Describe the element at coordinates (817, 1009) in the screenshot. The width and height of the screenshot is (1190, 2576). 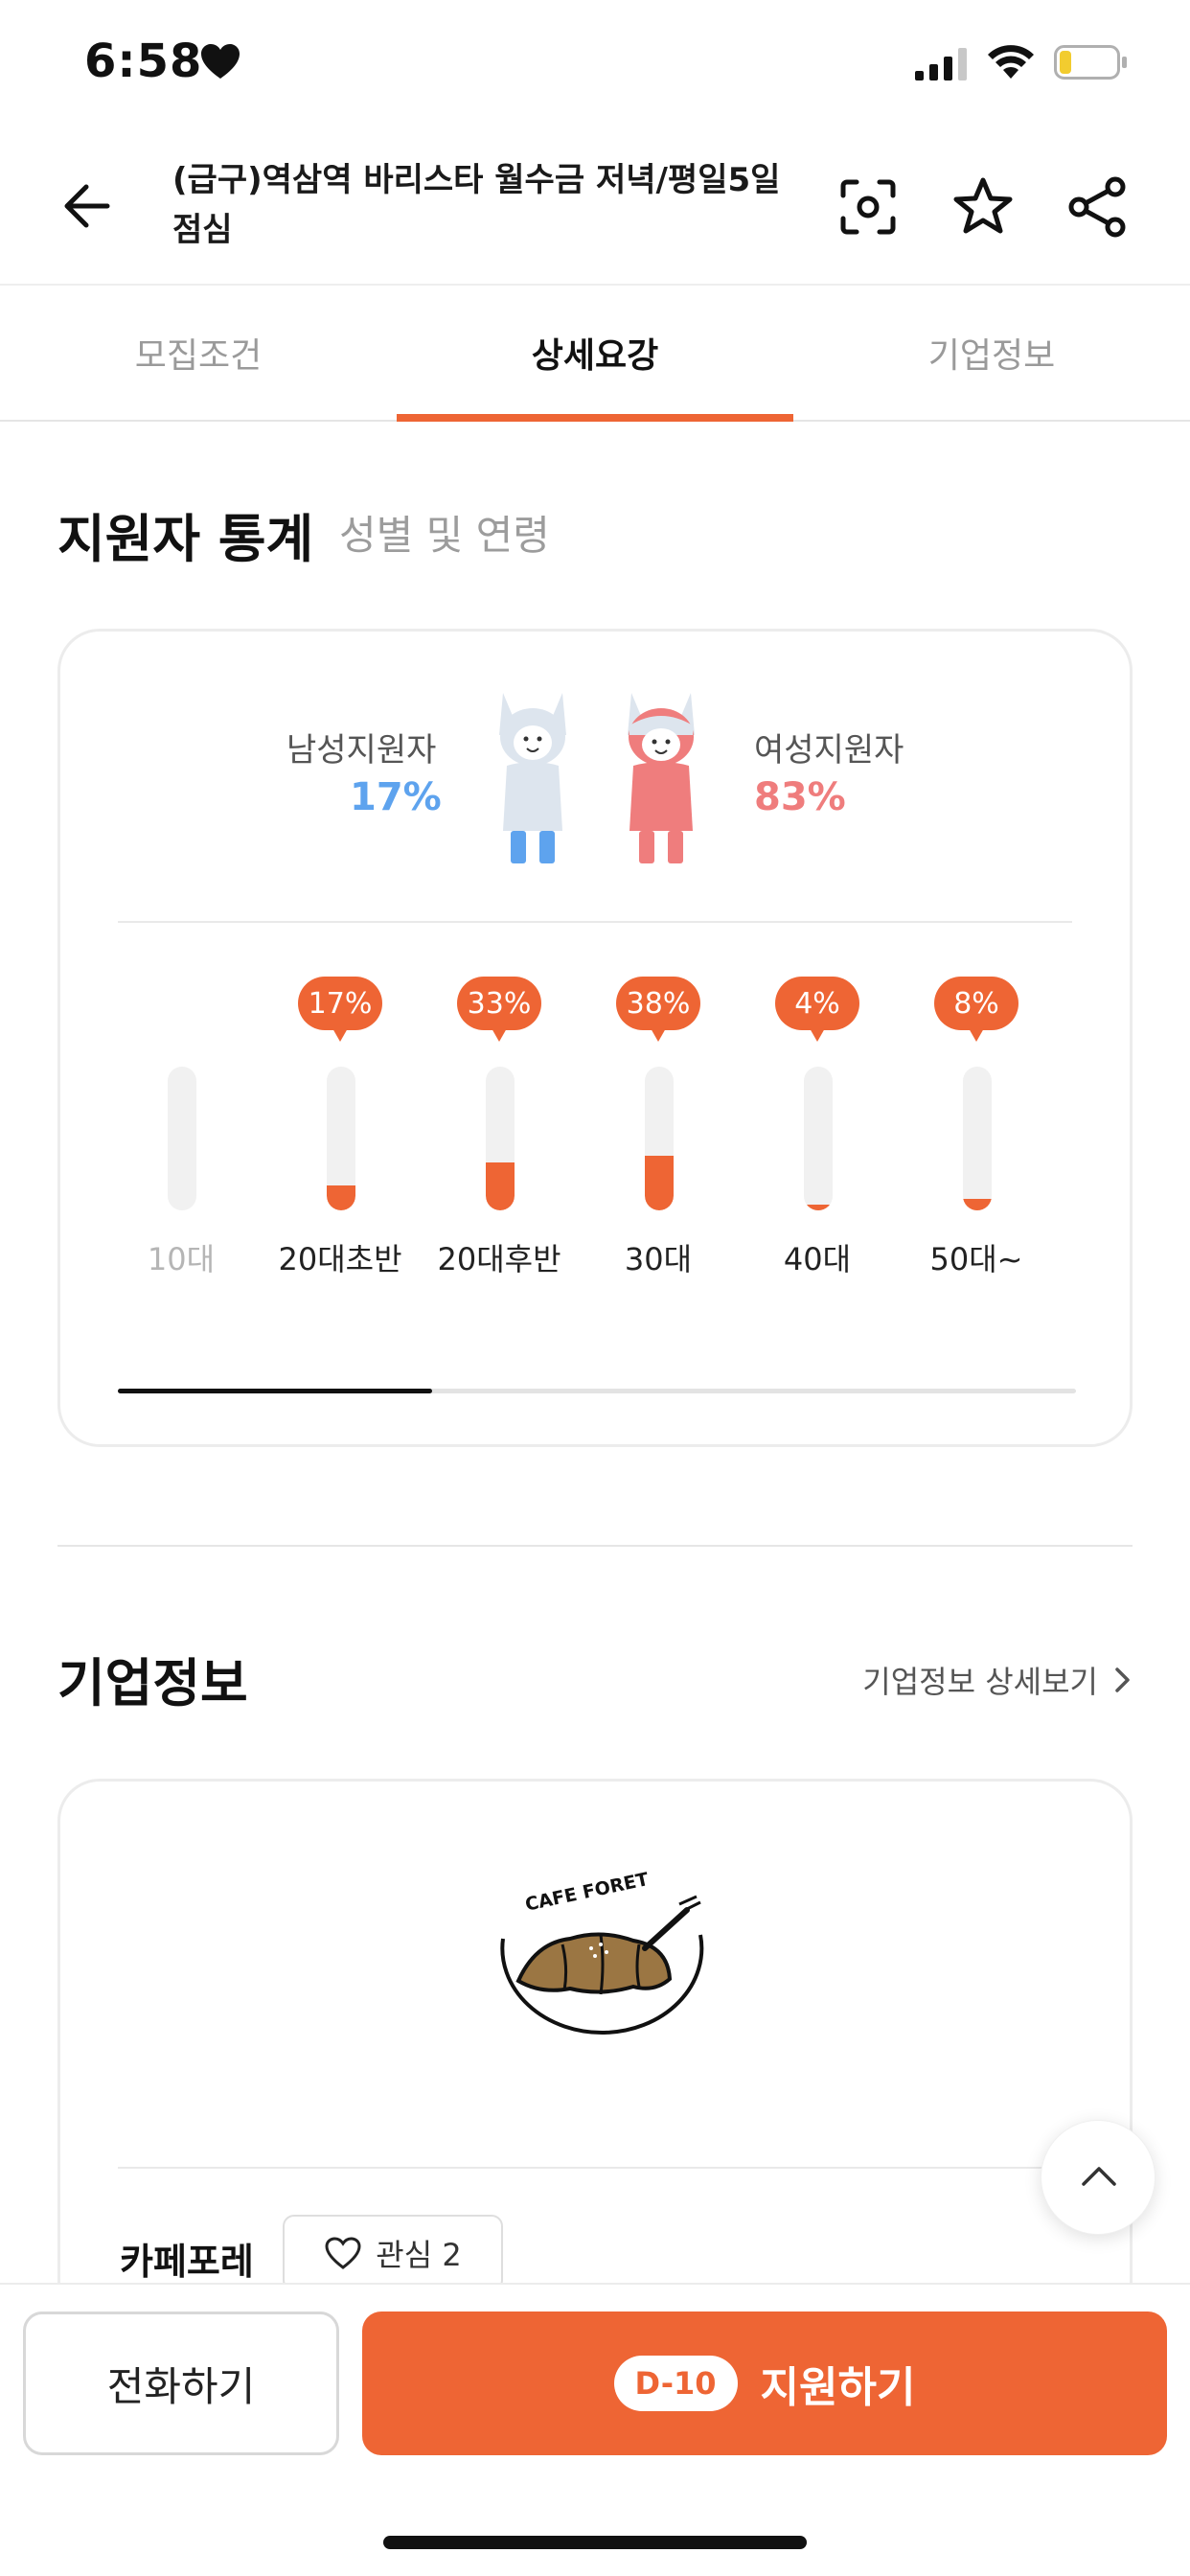
I see `age-percent-bubble: 4%` at that location.